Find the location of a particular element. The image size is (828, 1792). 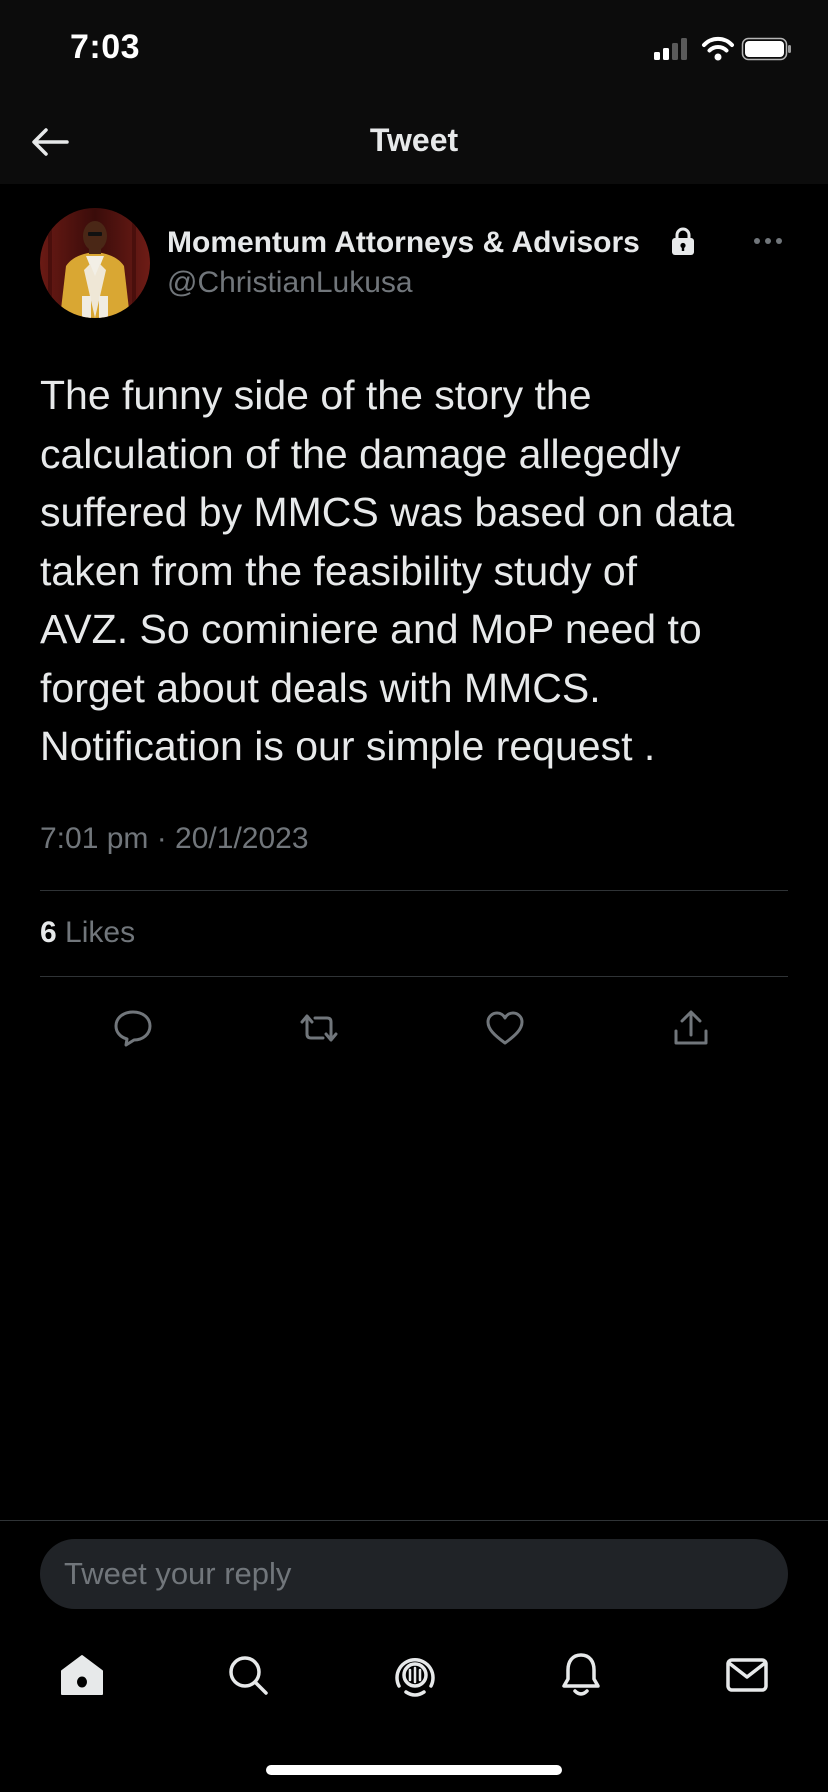

messages-icon is located at coordinates (747, 1675).